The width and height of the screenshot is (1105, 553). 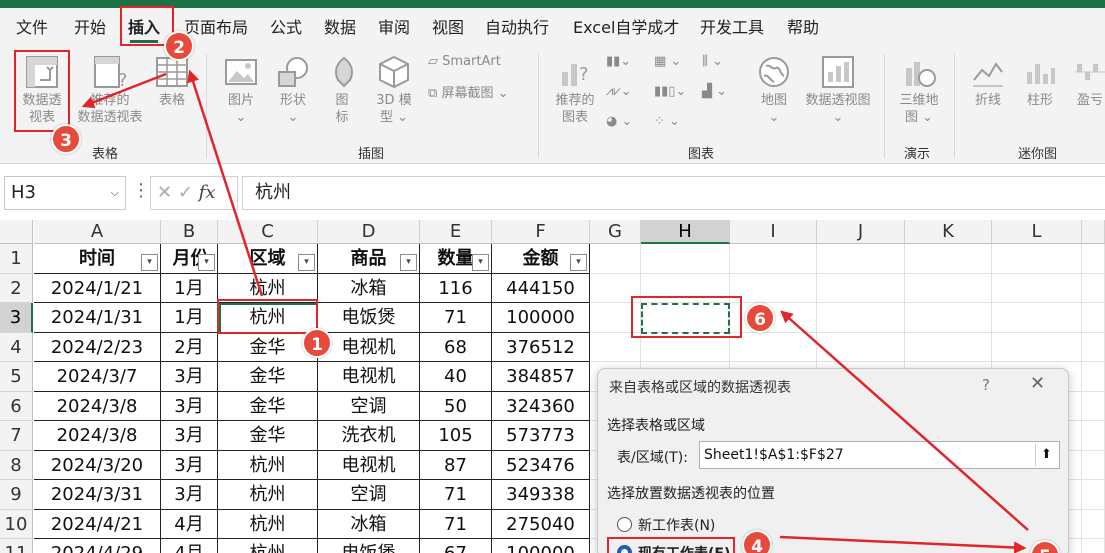 I want to click on table-cell: 2024/4/29, so click(x=97, y=546).